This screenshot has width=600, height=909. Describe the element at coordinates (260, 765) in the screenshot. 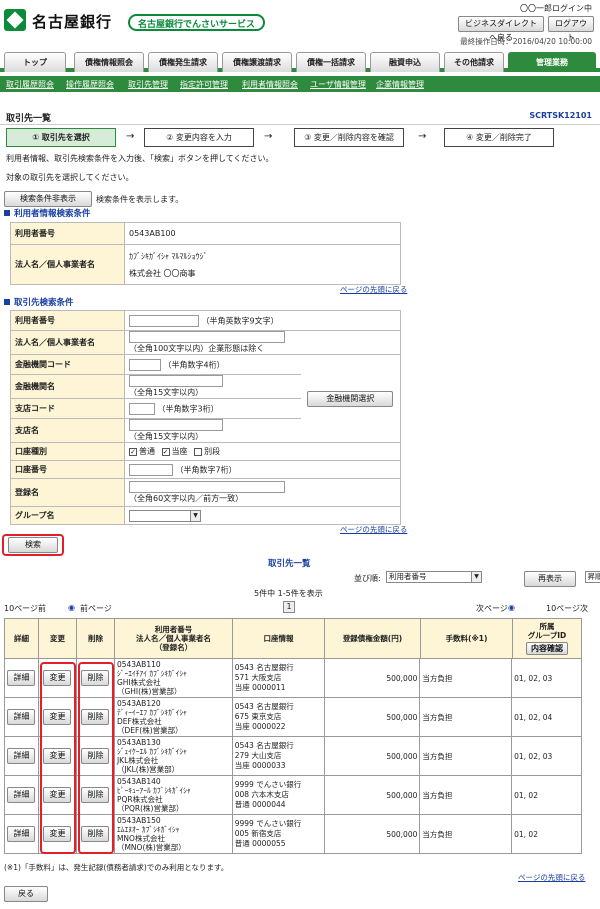

I see `account-number: 当座 0000033` at that location.